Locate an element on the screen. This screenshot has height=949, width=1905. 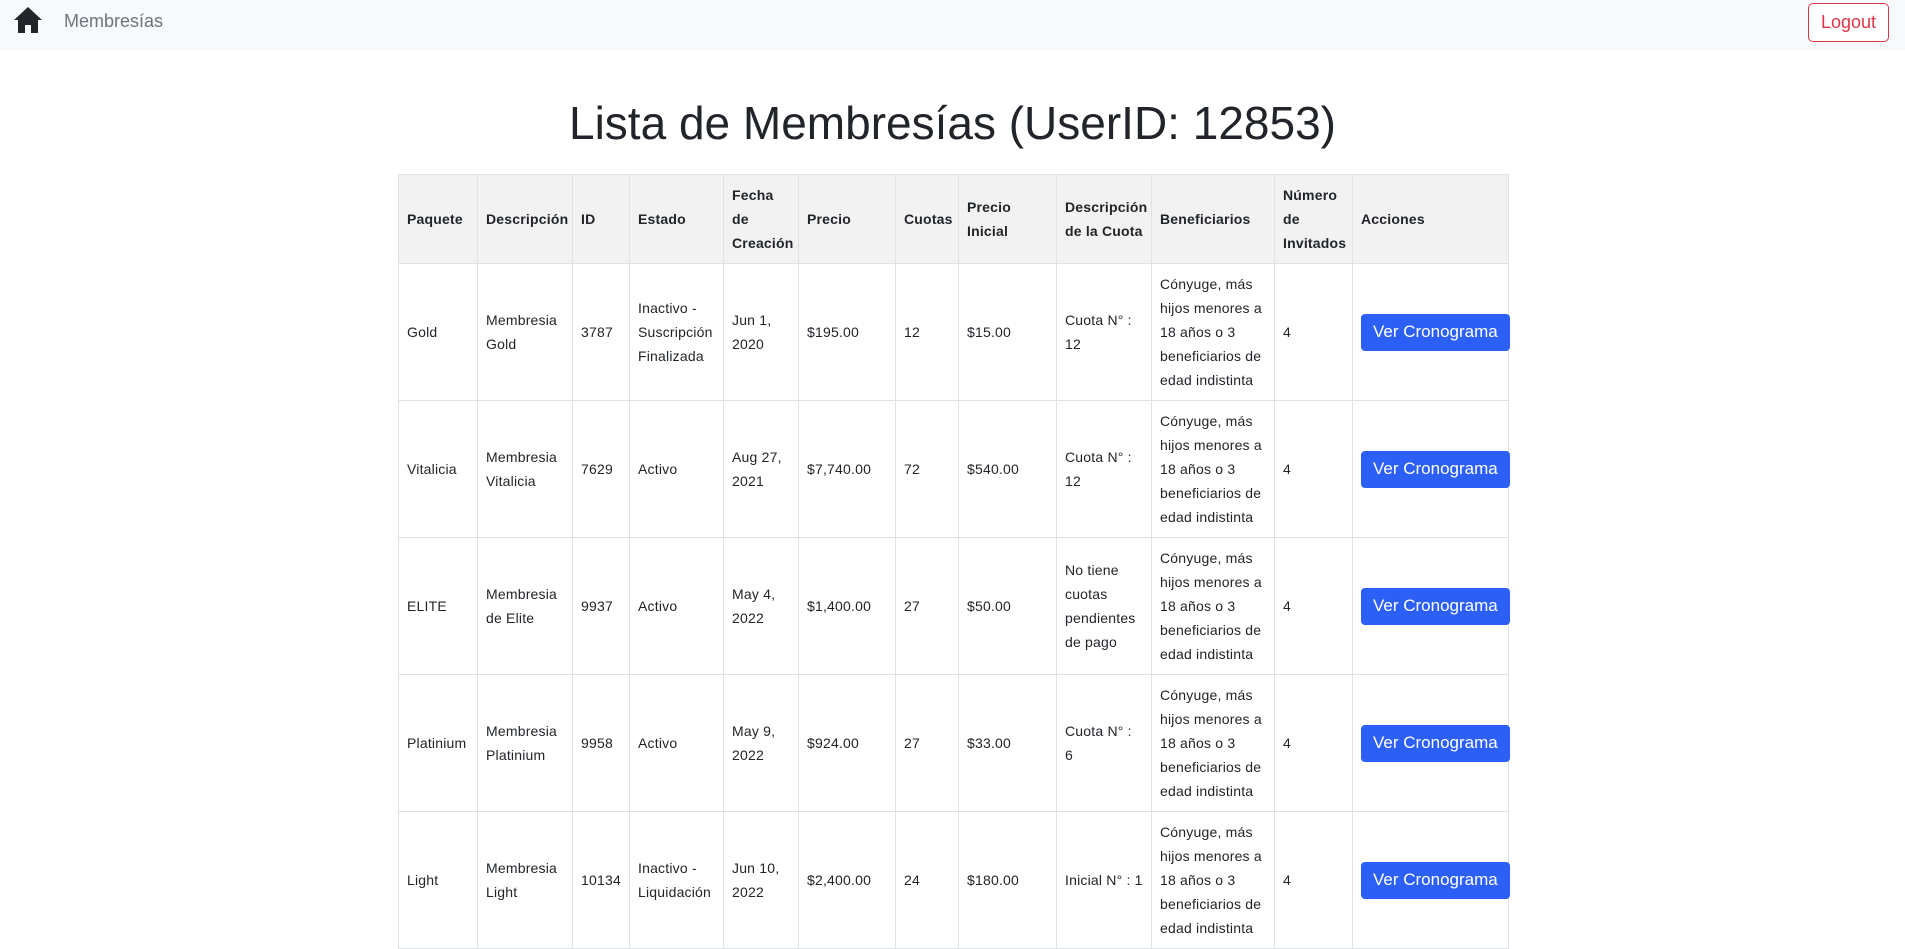
cell-precio-inicial: $33.00 is located at coordinates (1007, 743).